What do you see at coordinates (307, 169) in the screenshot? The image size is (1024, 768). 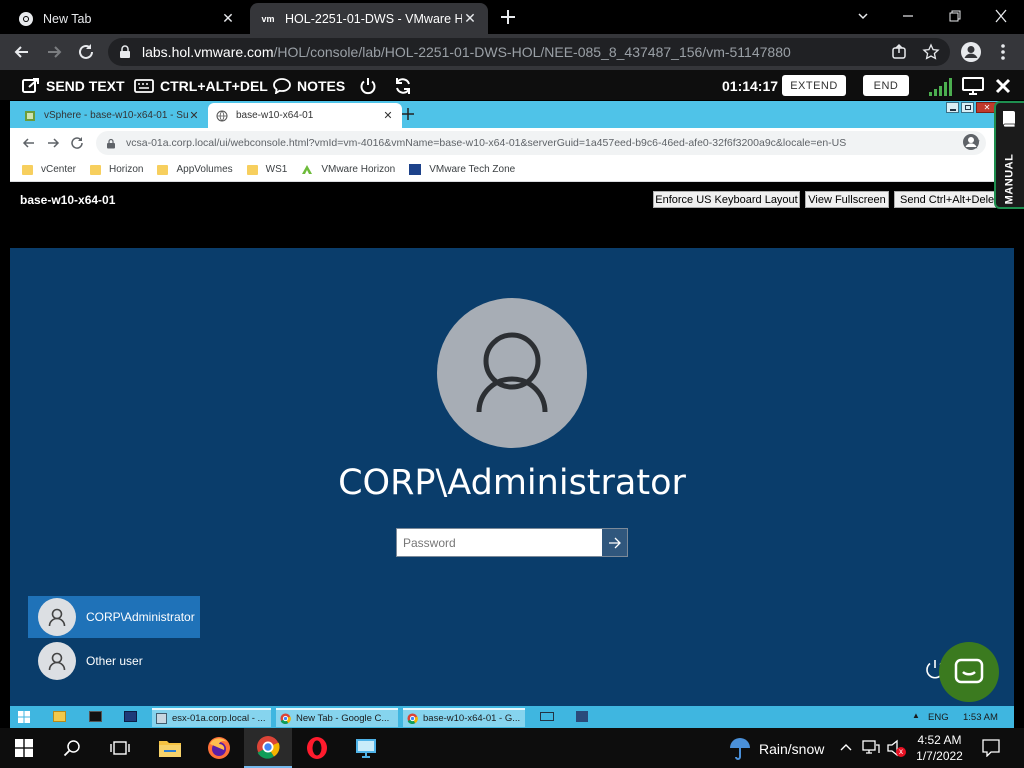 I see `horizon-icon` at bounding box center [307, 169].